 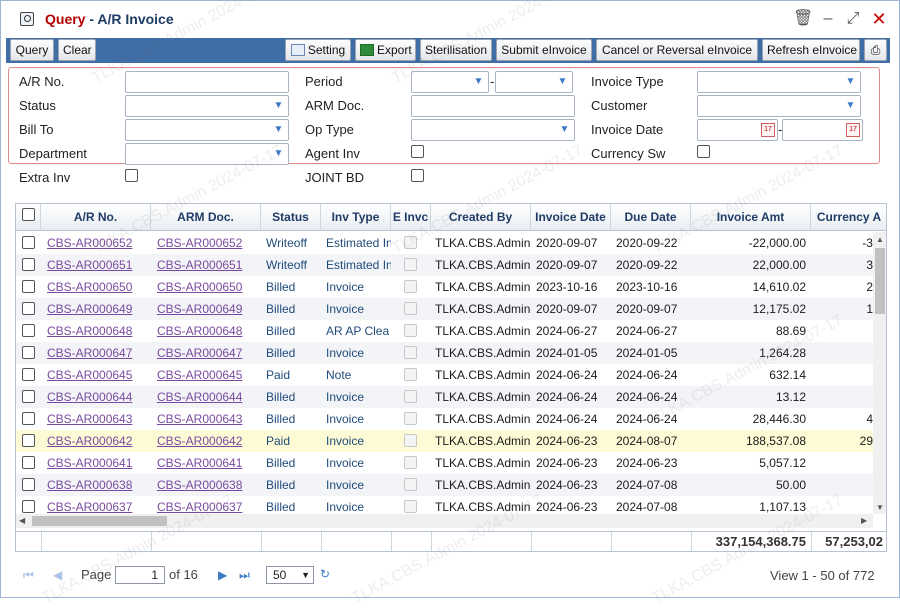 What do you see at coordinates (879, 19) in the screenshot?
I see `close-icon: ✕` at bounding box center [879, 19].